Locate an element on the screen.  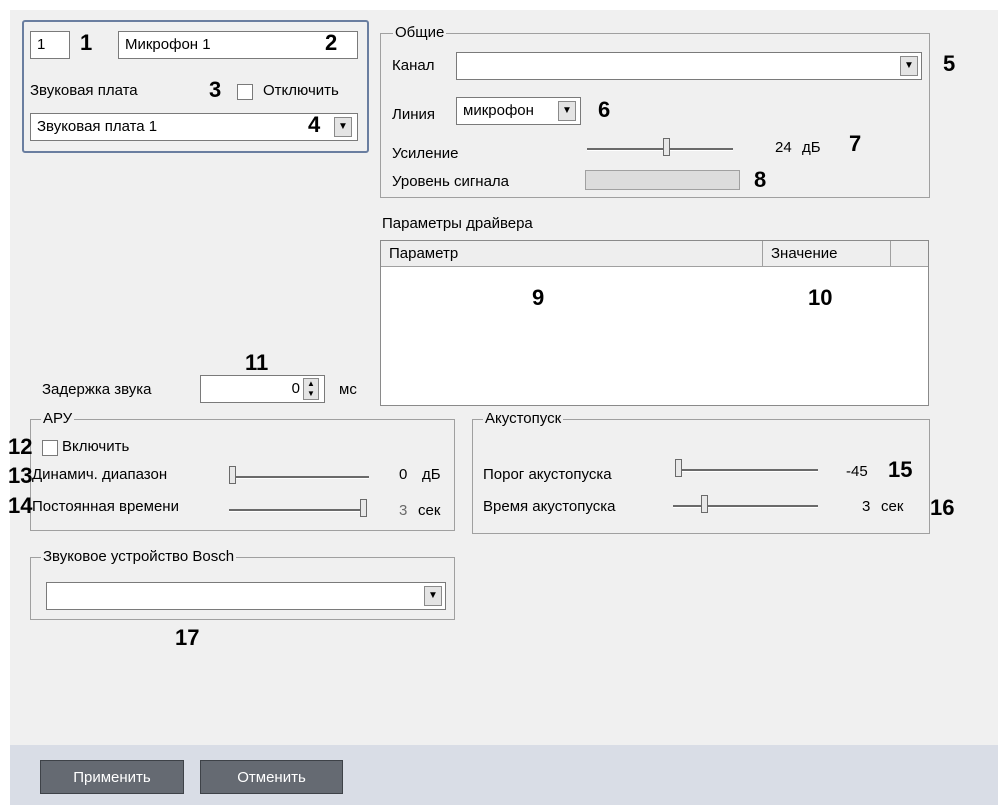
line-dropdown-icon: ▼ is located at coordinates (567, 111).